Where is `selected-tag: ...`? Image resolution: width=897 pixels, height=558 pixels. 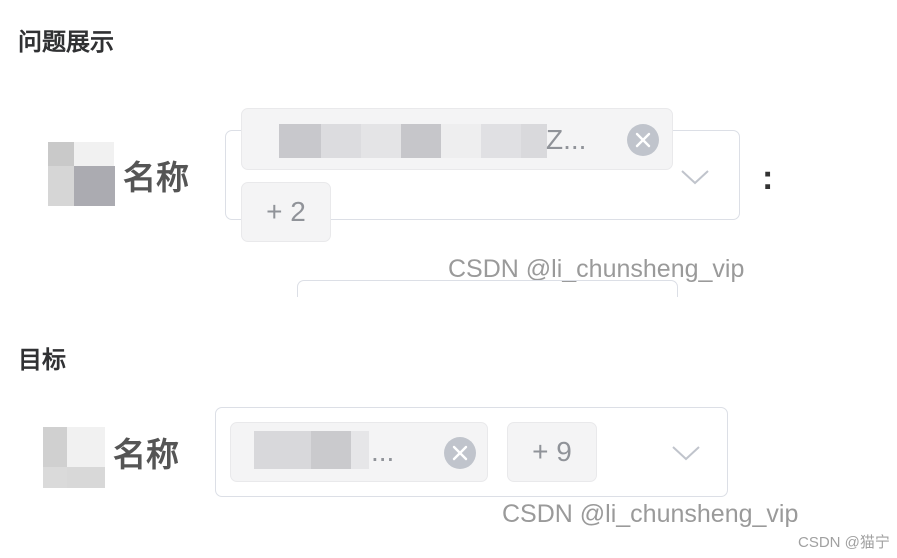
selected-tag: ... is located at coordinates (359, 452).